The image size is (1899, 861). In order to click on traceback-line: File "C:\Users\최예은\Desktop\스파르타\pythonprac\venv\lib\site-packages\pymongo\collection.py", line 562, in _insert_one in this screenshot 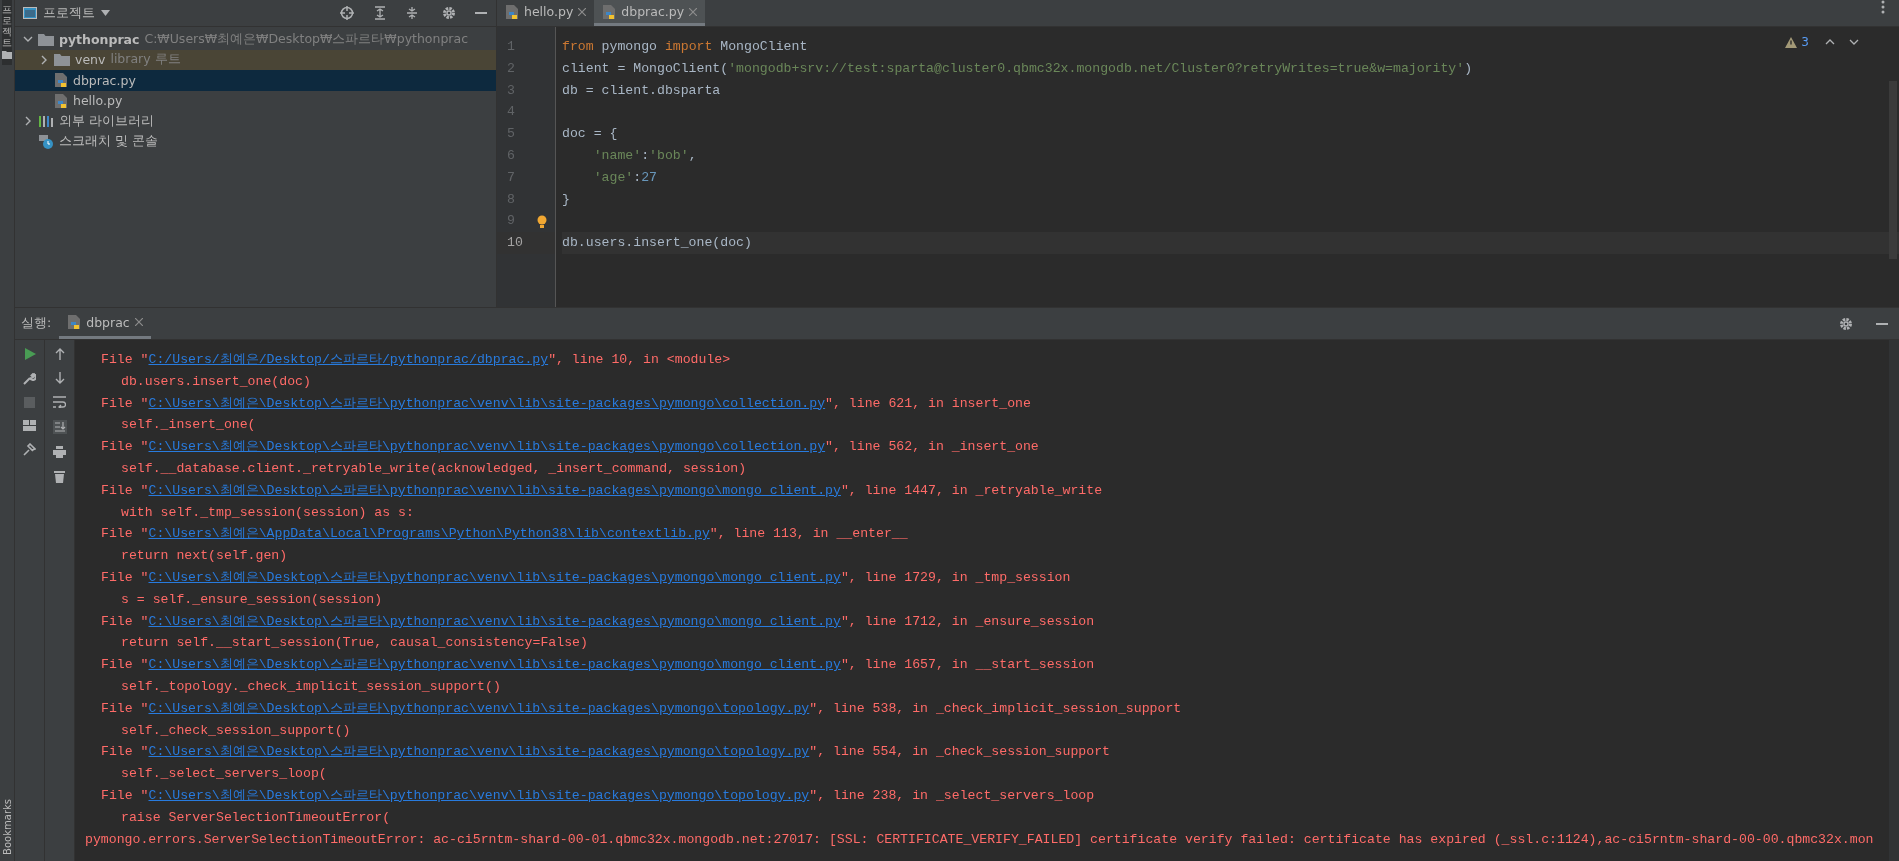, I will do `click(570, 447)`.